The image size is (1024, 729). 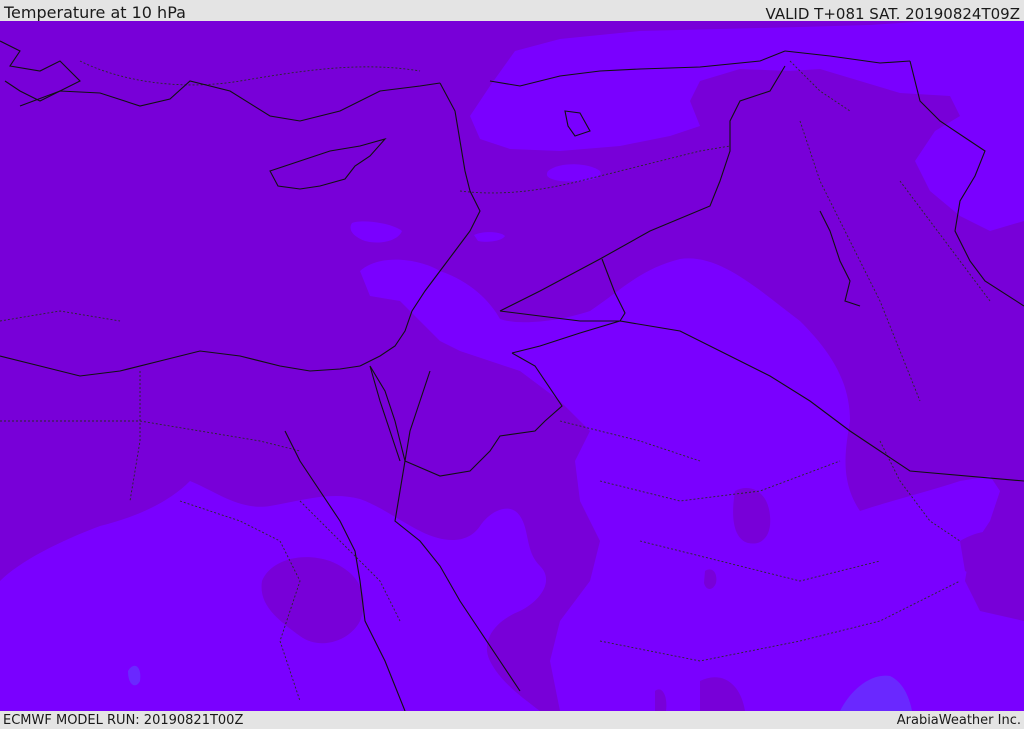 I want to click on credit-label: ArabiaWeather Inc., so click(x=958, y=720).